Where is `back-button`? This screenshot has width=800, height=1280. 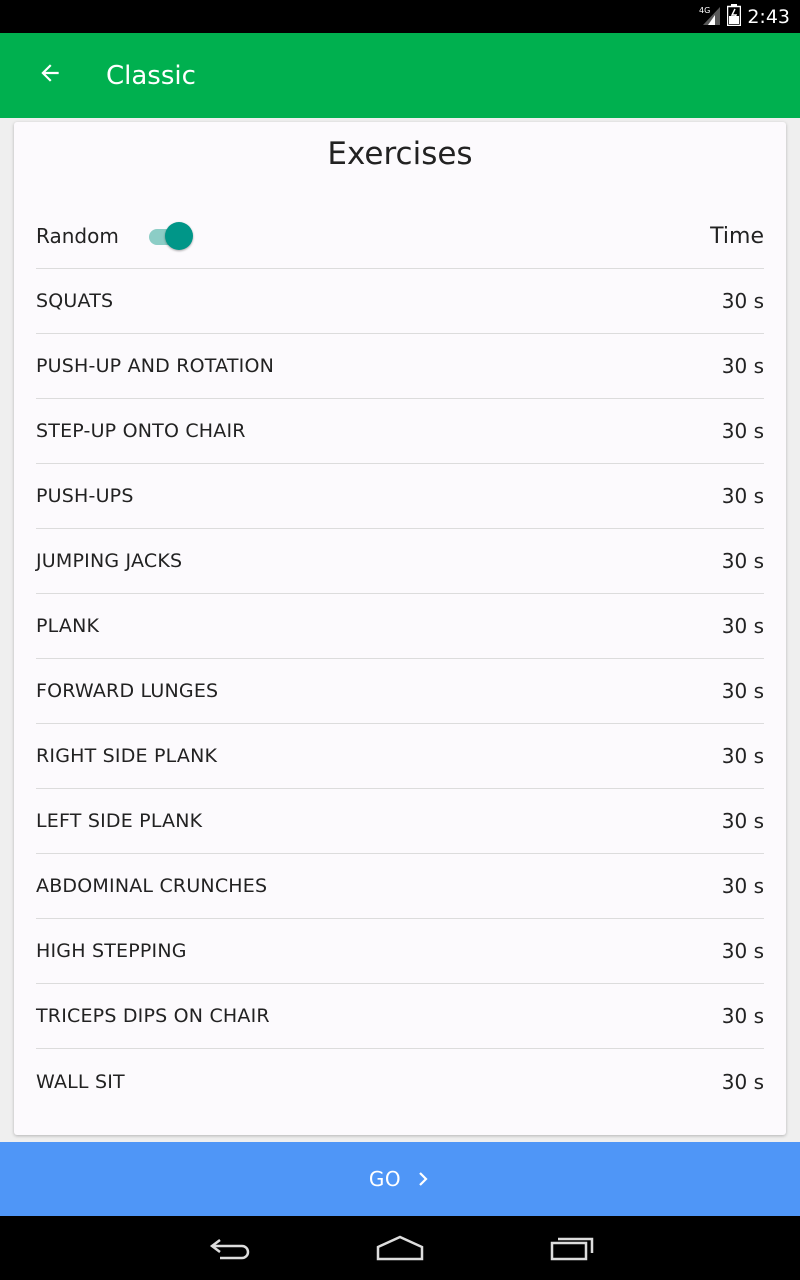
back-button is located at coordinates (50, 73).